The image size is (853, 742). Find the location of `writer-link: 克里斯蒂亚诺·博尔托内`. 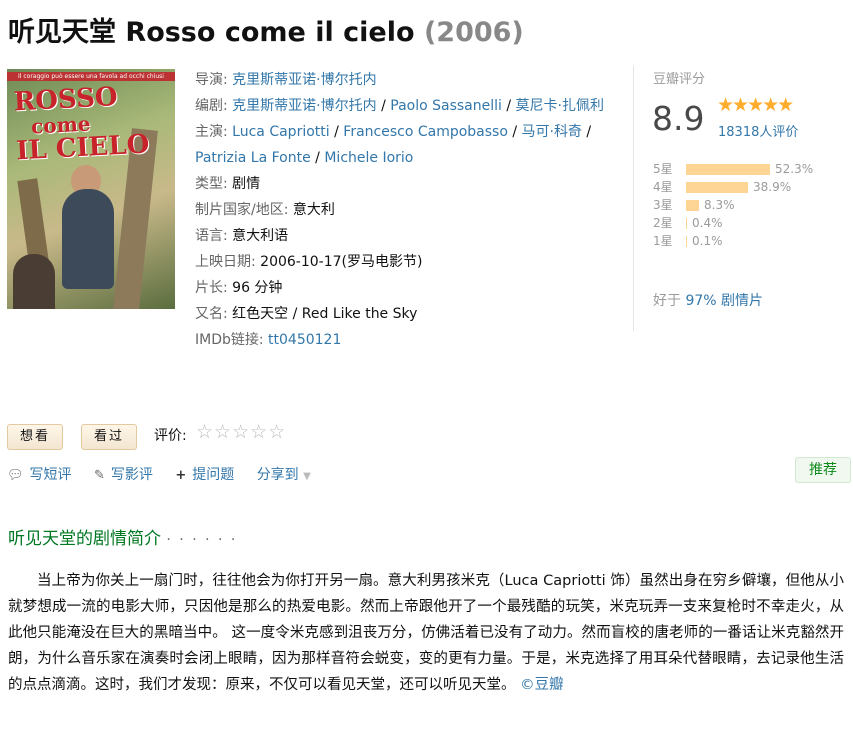

writer-link: 克里斯蒂亚诺·博尔托内 is located at coordinates (304, 106).